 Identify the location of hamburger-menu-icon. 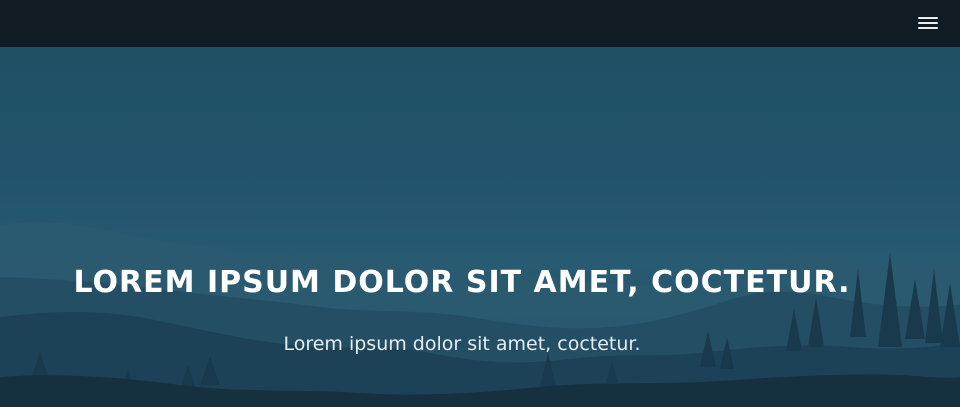
(928, 24).